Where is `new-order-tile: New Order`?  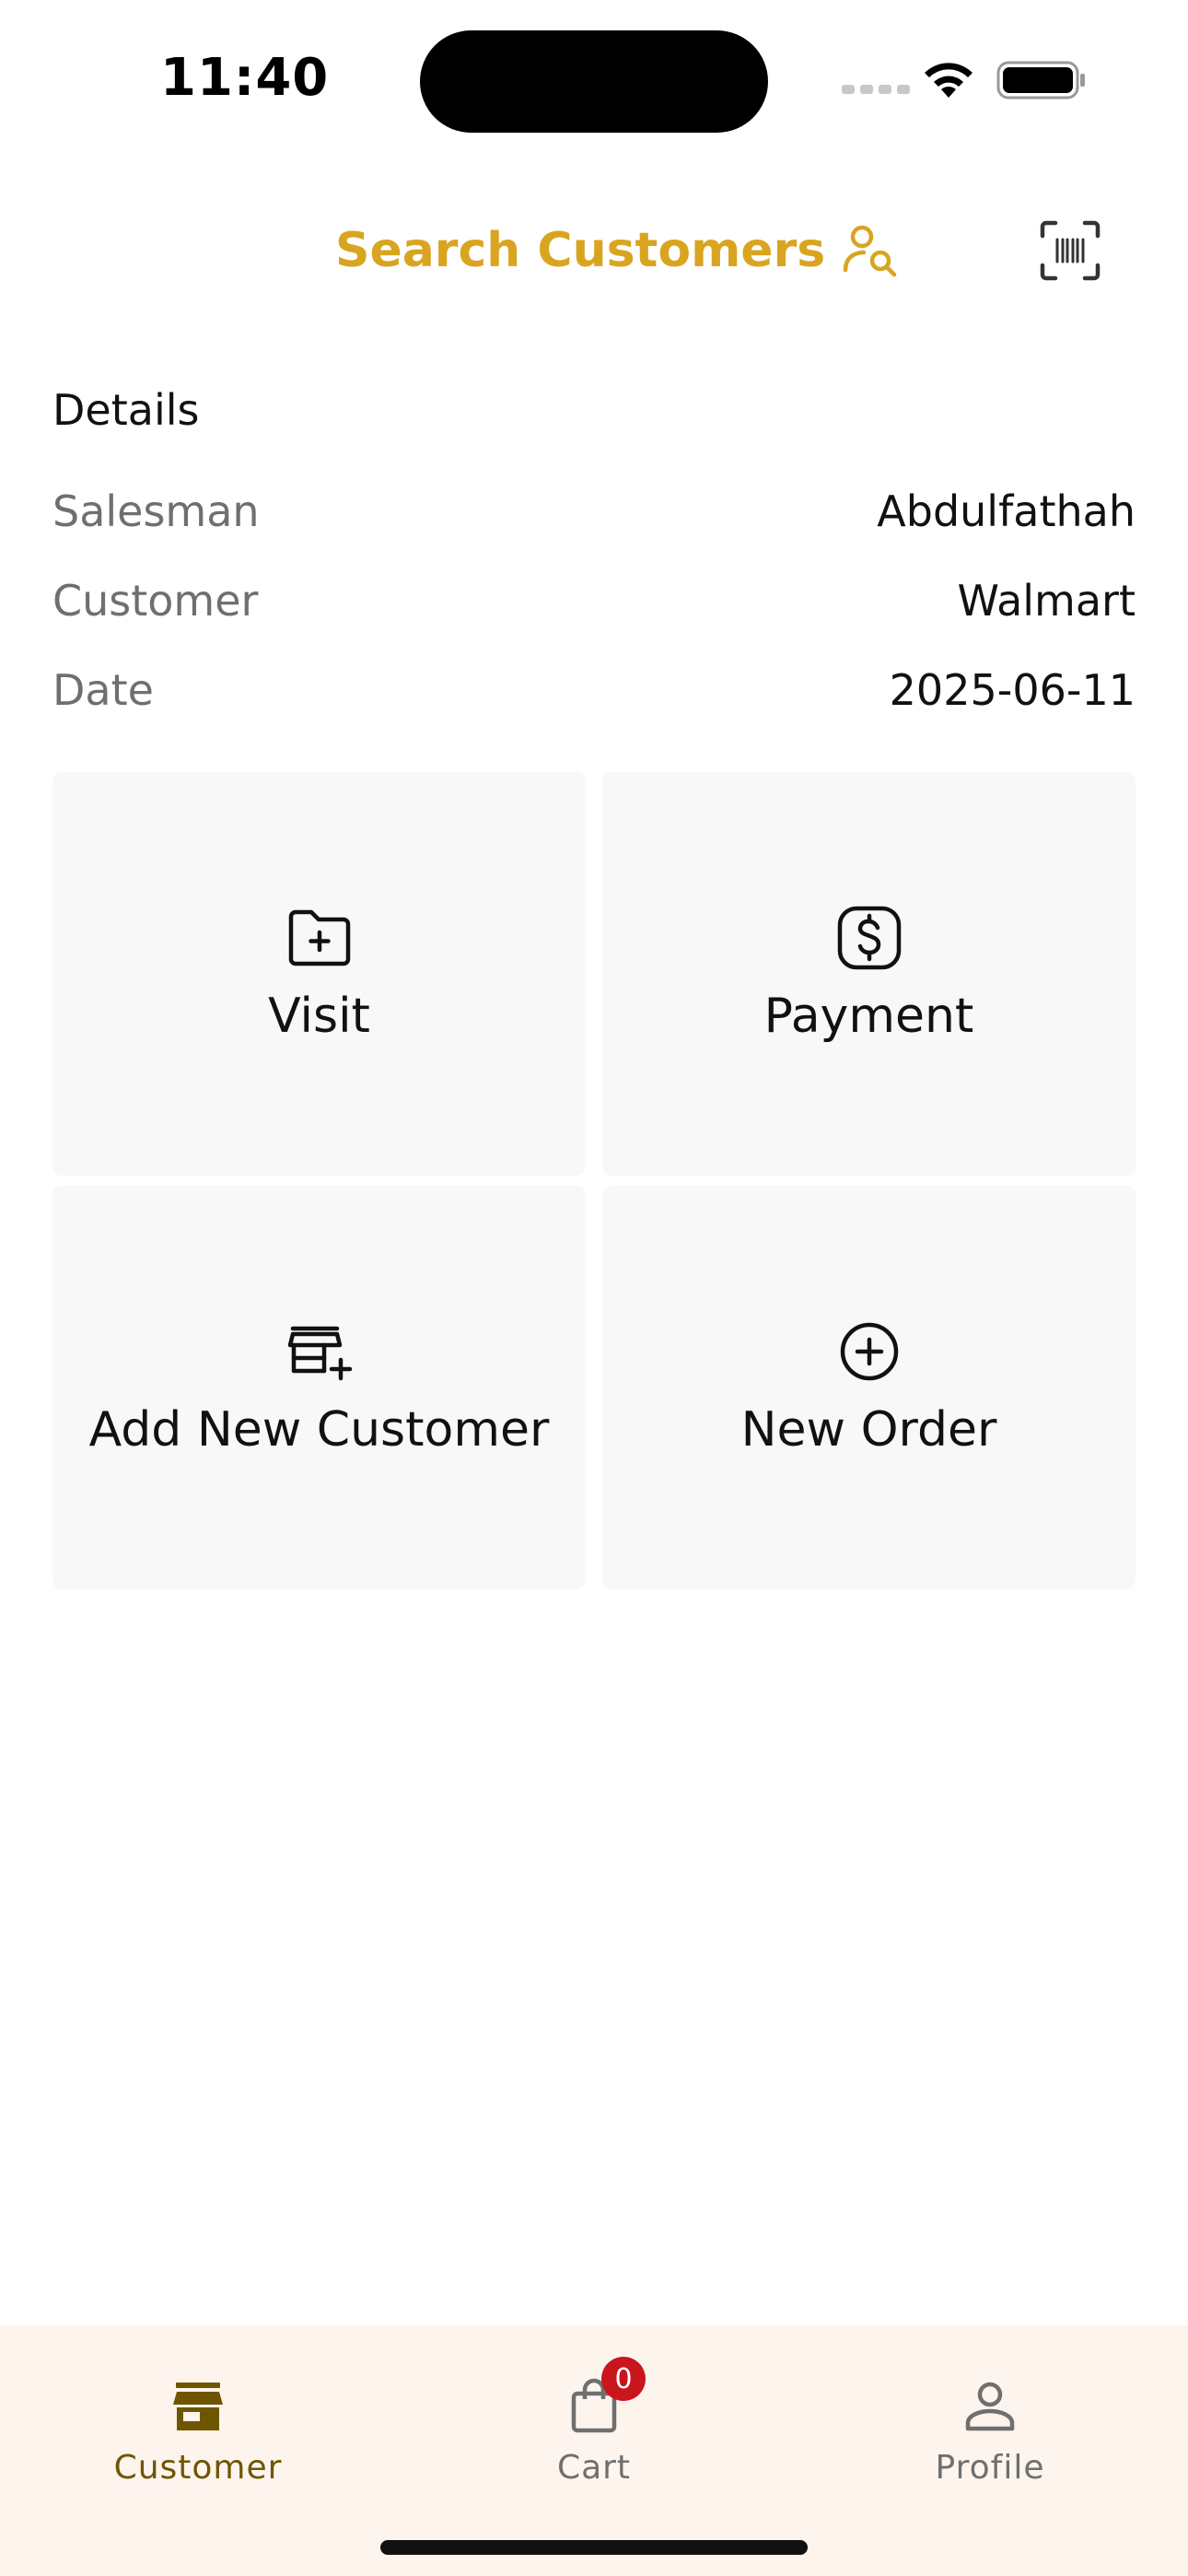
new-order-tile: New Order is located at coordinates (869, 1387).